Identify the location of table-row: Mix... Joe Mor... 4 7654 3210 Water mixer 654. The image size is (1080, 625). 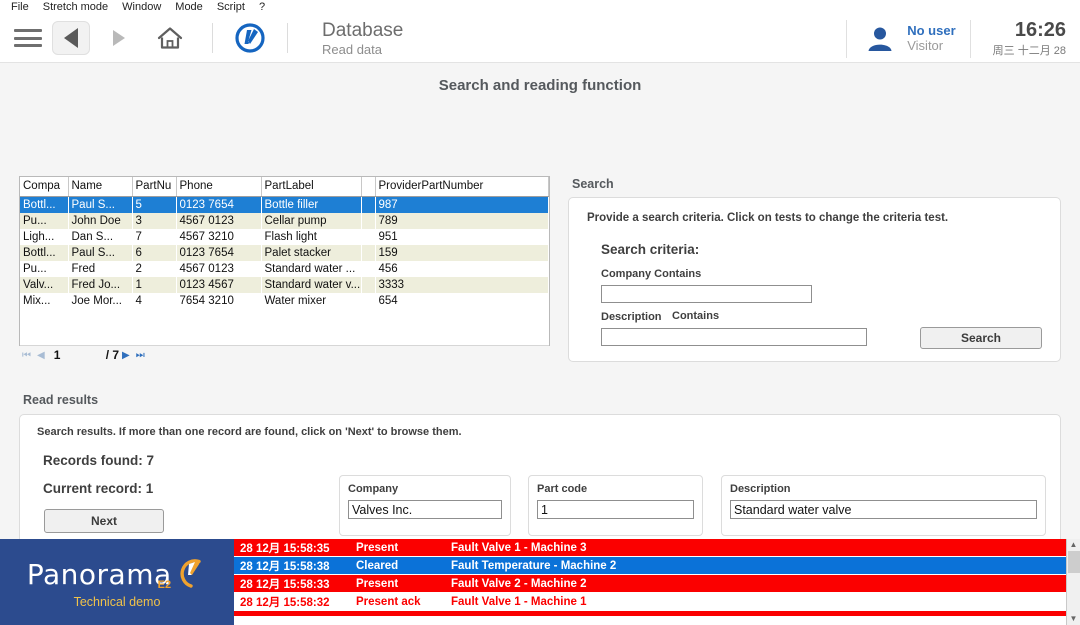
(284, 300).